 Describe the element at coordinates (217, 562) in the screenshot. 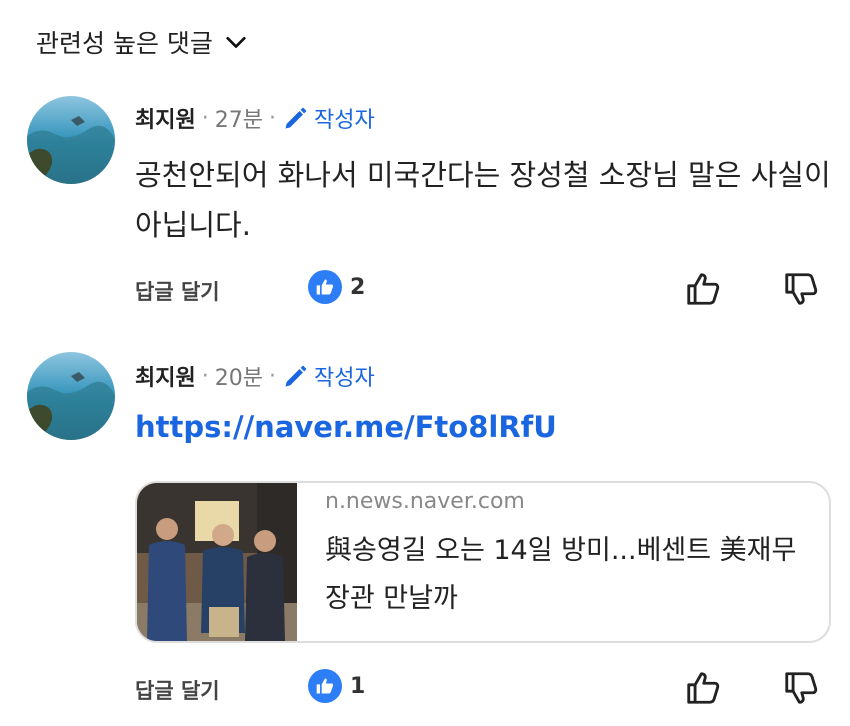

I see `news-thumbnail` at that location.